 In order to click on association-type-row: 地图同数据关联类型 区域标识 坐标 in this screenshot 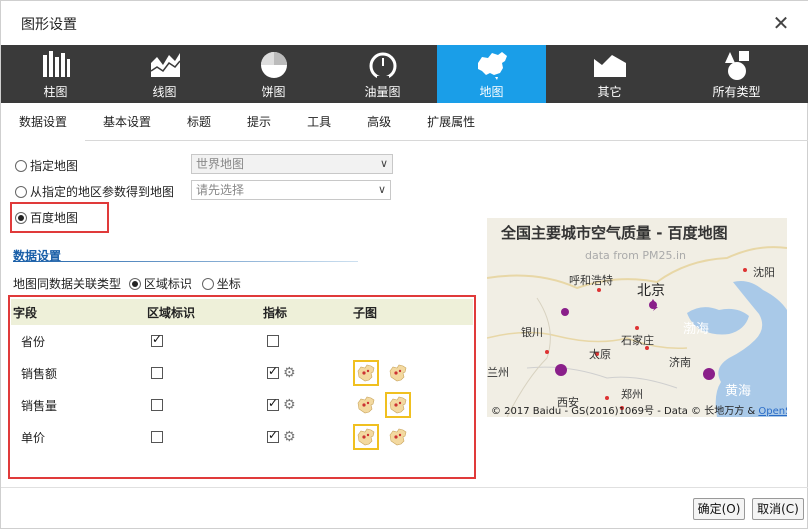, I will do `click(127, 283)`.